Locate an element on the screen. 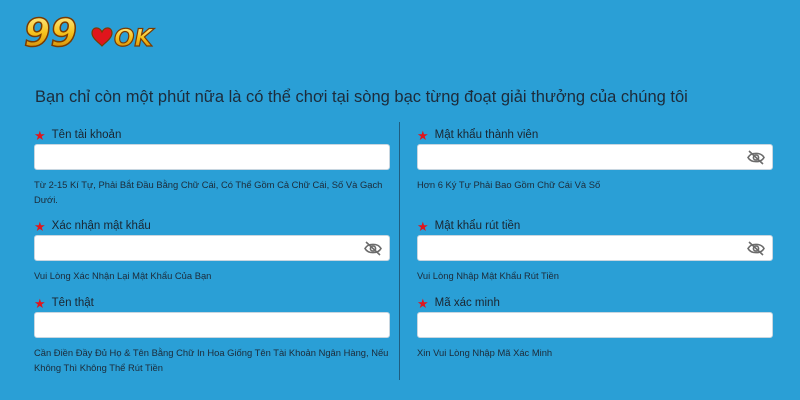 This screenshot has width=800, height=400. svg-text: 99 is located at coordinates (50, 31).